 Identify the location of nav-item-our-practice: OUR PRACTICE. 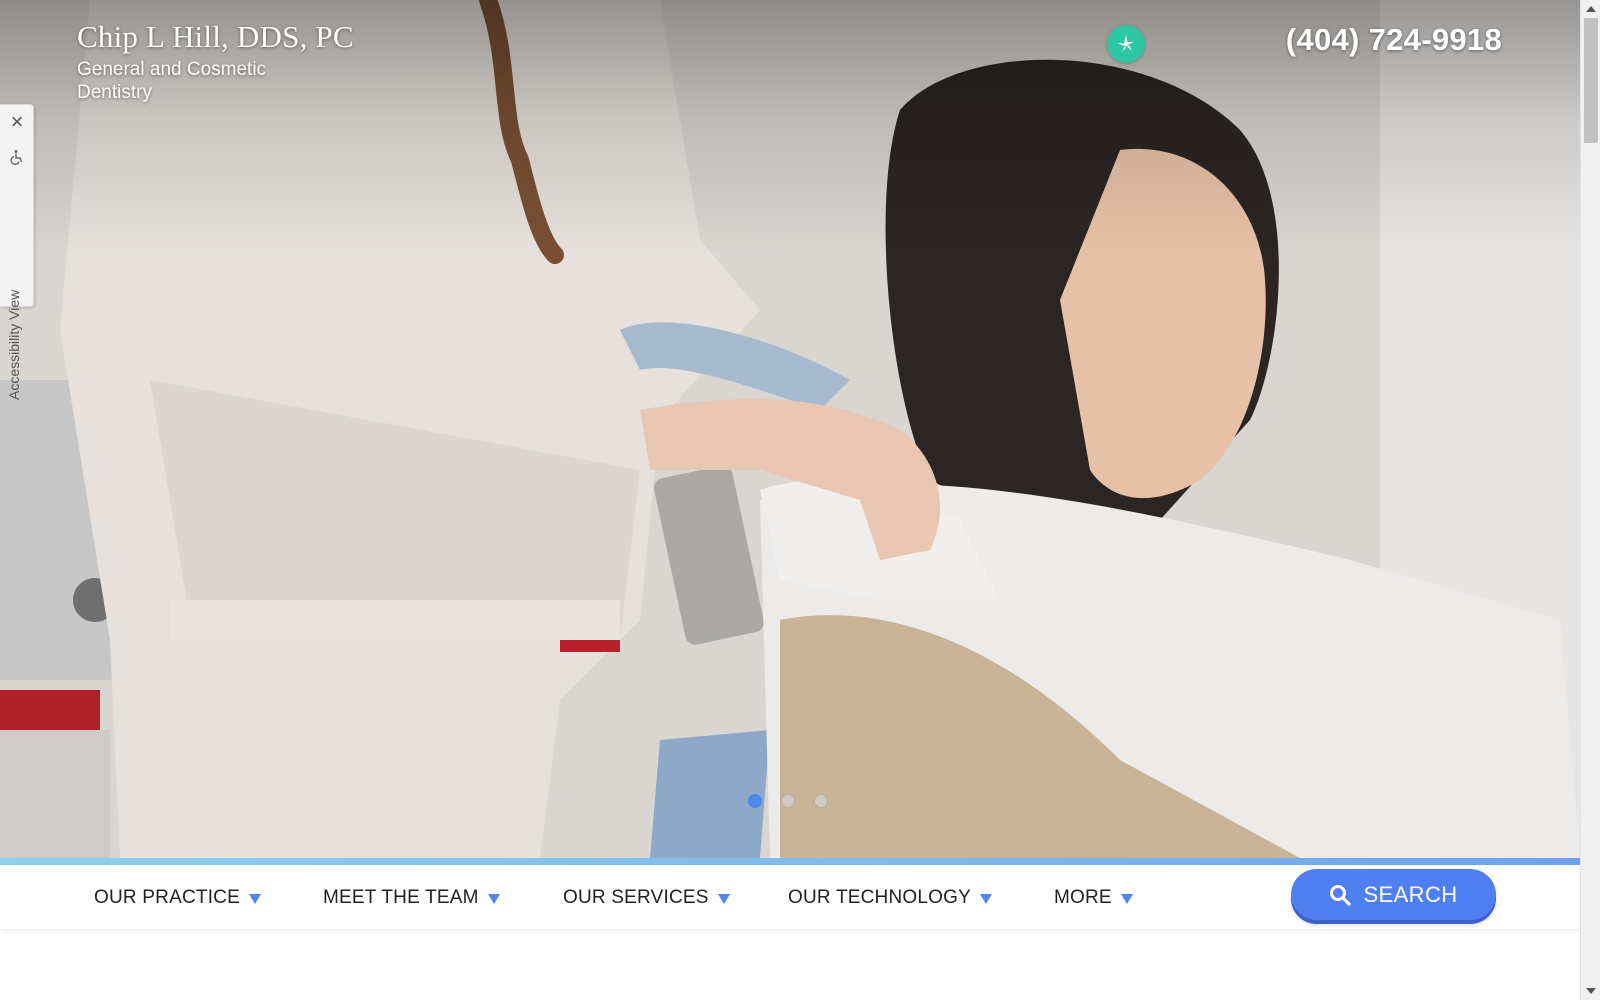
(177, 898).